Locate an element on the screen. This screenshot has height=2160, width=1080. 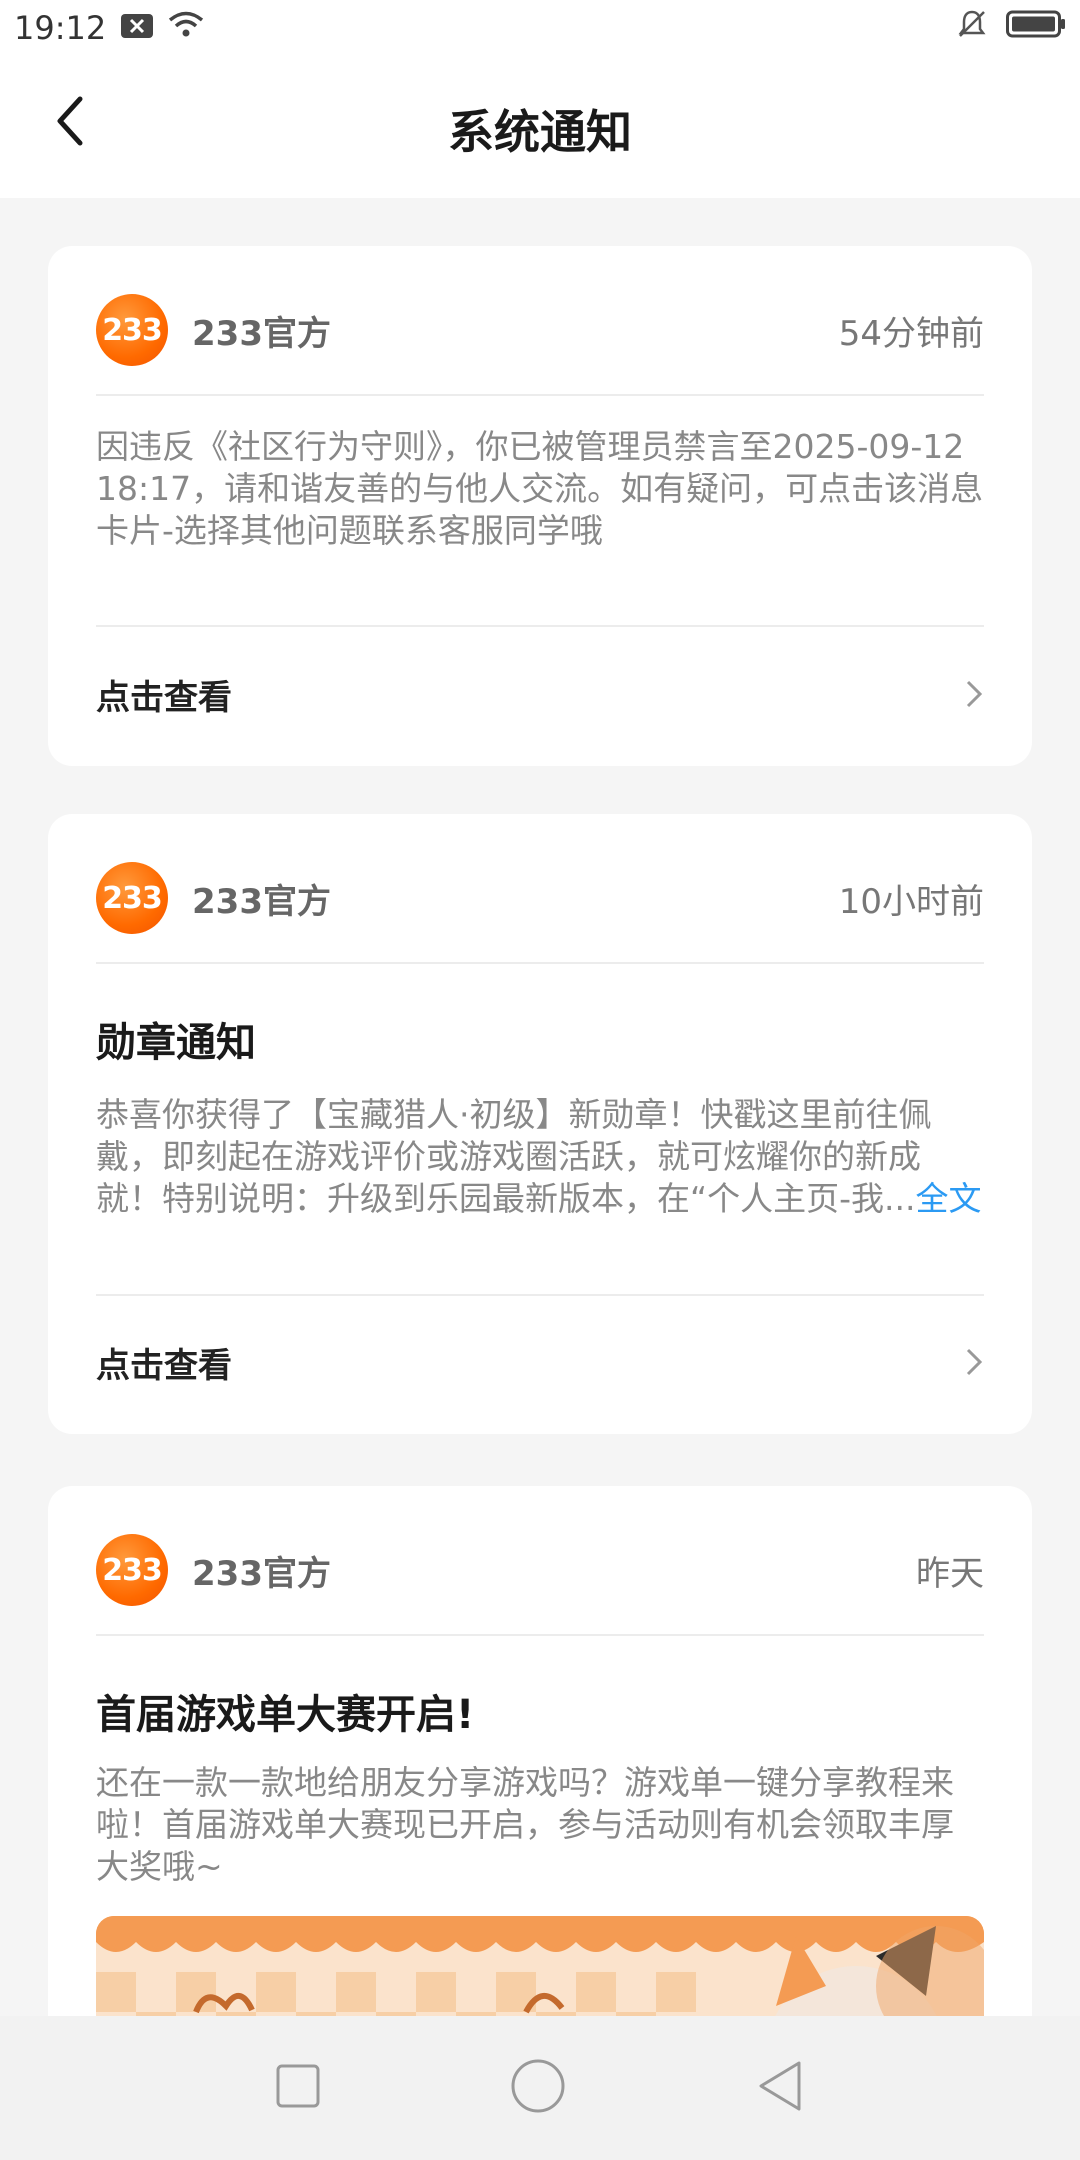
system-navigation-bar is located at coordinates (540, 2088).